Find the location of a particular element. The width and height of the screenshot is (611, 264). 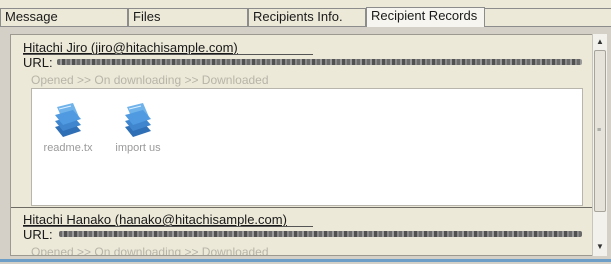

vertical-scrollbar: ▲ ≡ ▼ is located at coordinates (599, 145).